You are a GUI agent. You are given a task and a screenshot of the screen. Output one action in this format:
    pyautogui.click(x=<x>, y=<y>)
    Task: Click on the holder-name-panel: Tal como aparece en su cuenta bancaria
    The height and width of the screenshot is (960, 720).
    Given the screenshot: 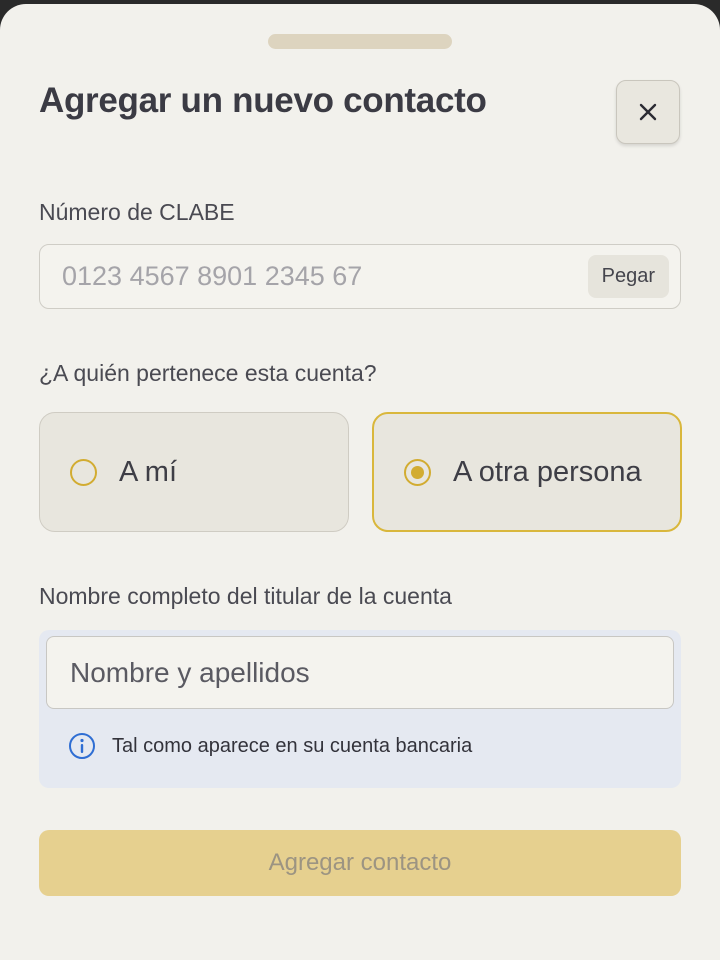 What is the action you would take?
    pyautogui.click(x=360, y=709)
    